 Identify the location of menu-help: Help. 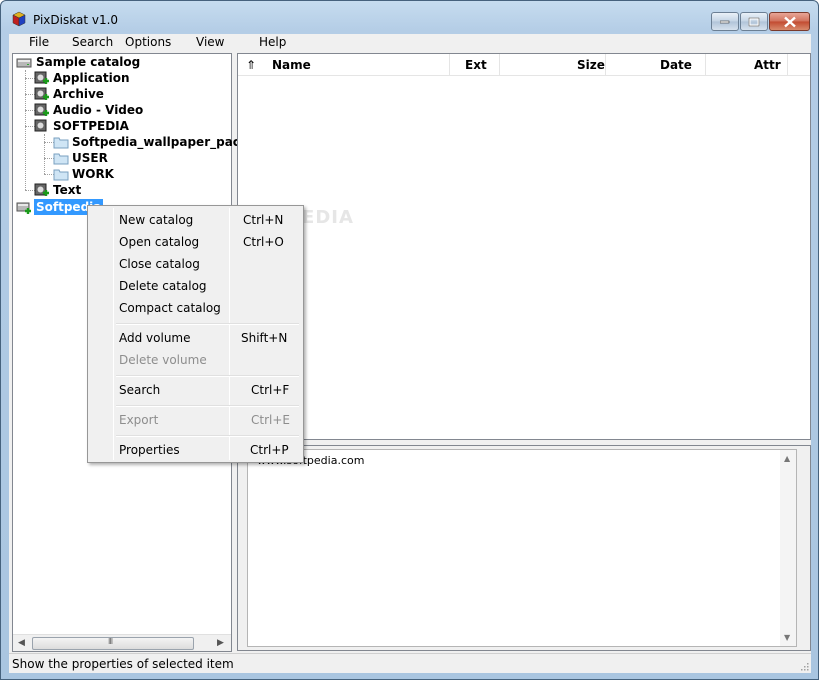
(272, 42).